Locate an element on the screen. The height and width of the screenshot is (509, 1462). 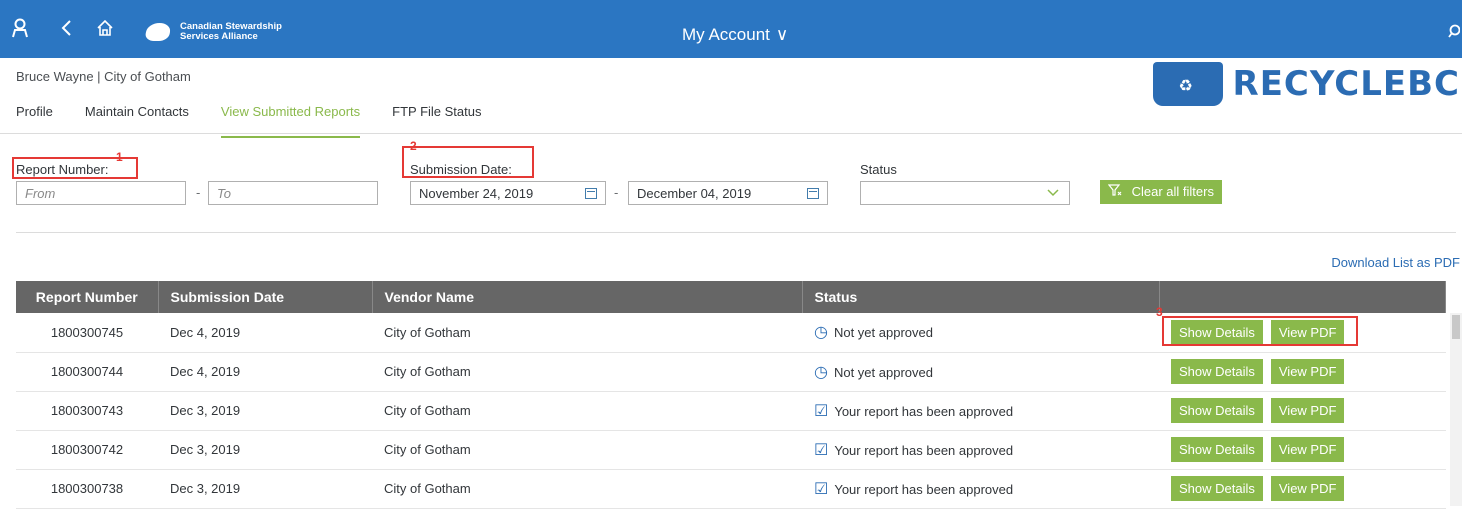
annotation-number-1: 1 is located at coordinates (119, 157).